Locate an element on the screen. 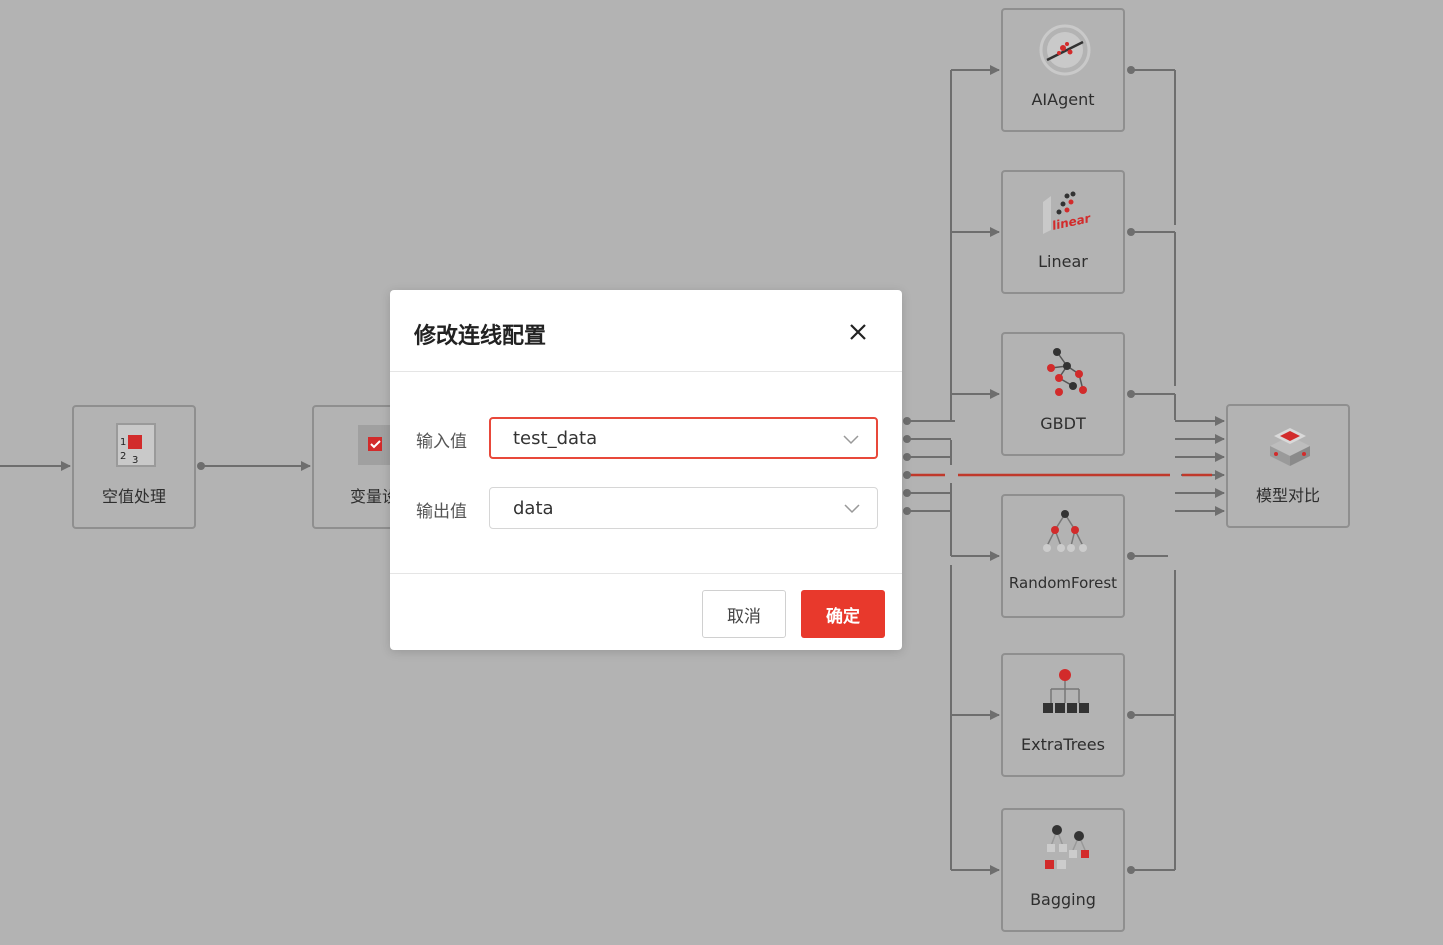 The image size is (1443, 945). node-label: Bagging is located at coordinates (1063, 899).